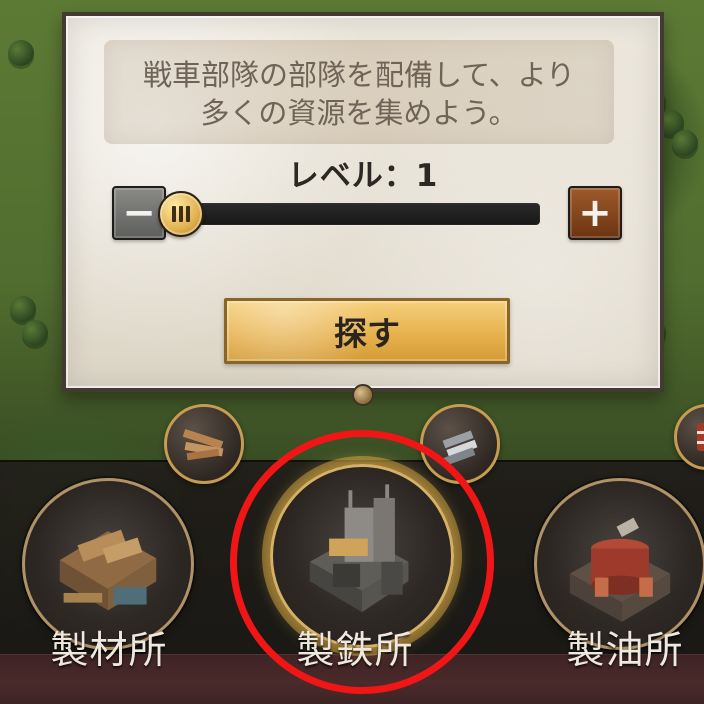 This screenshot has height=704, width=704. What do you see at coordinates (459, 448) in the screenshot?
I see `steel-ingots-icon` at bounding box center [459, 448].